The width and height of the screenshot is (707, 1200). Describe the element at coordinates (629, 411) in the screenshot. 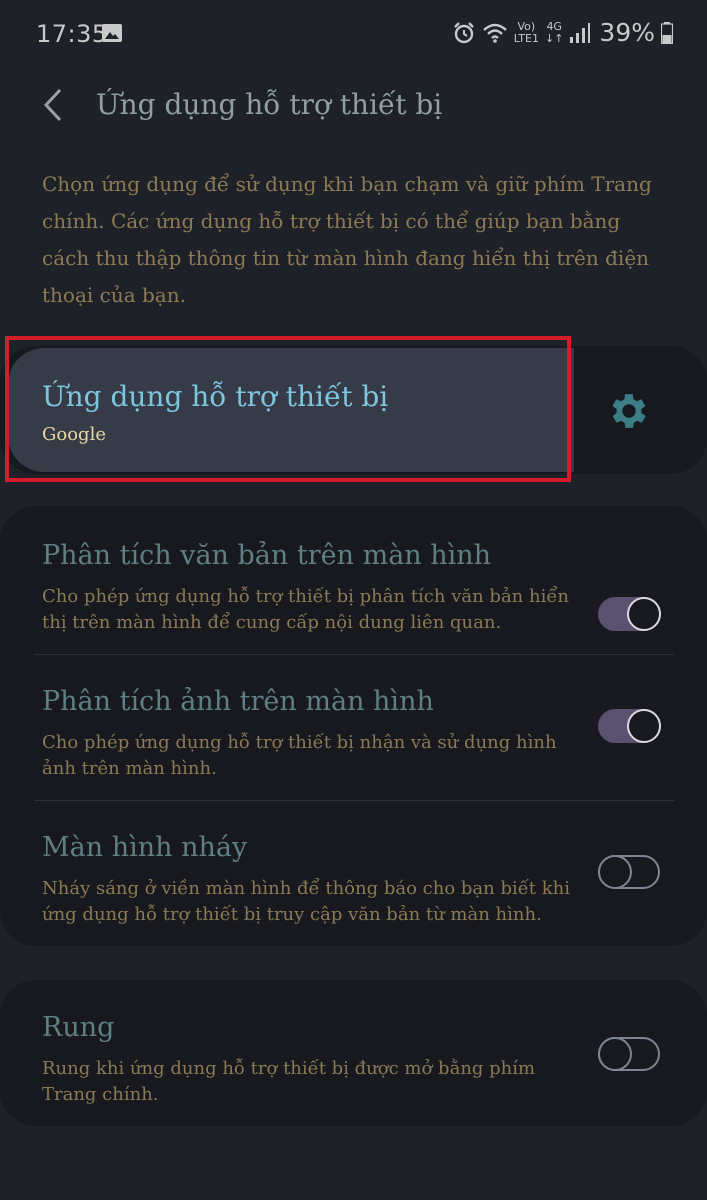

I see `gear-icon` at that location.